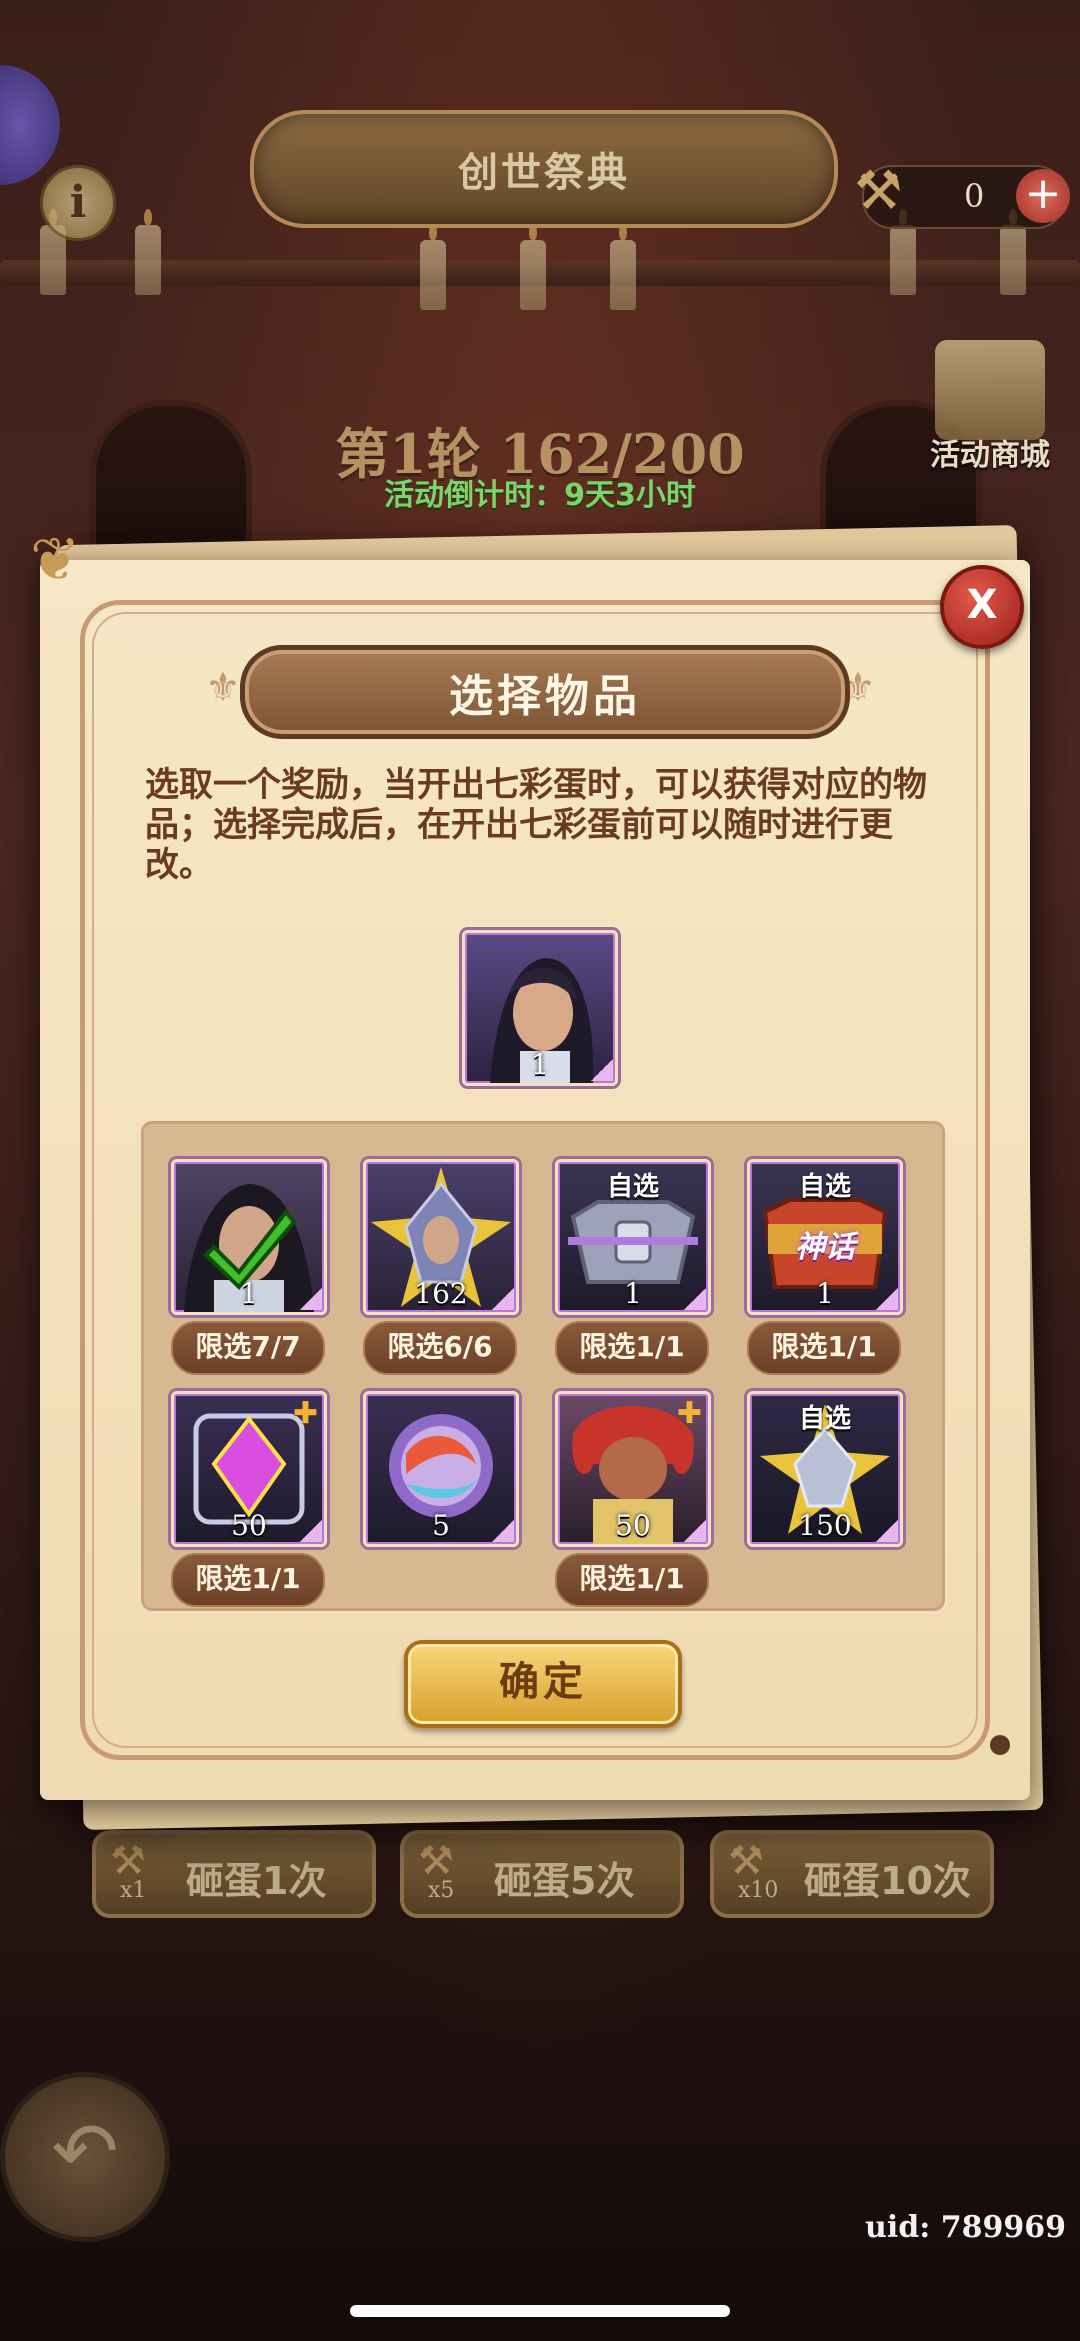 This screenshot has width=1080, height=2341. I want to click on confirm-button: 确定, so click(543, 1684).